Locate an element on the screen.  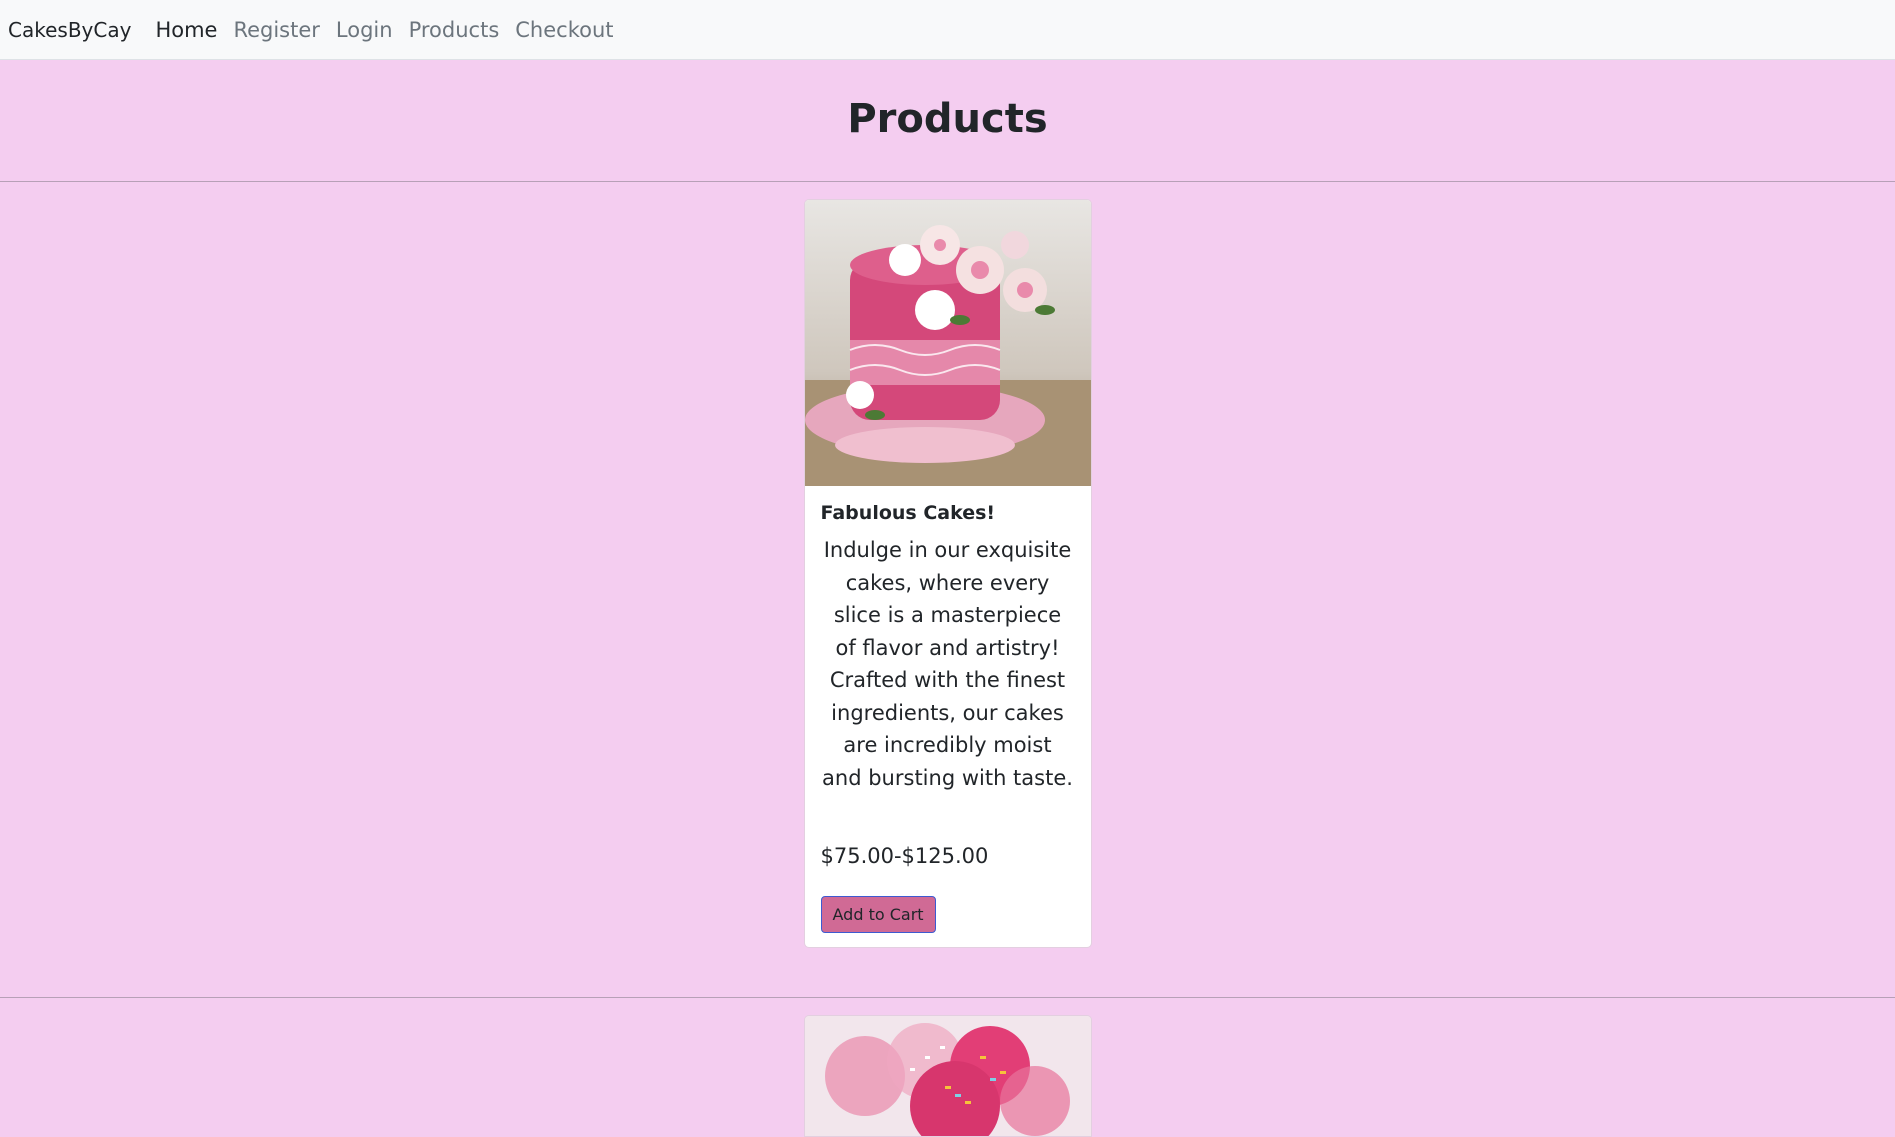
cake-pops-image is located at coordinates (947, 1076).